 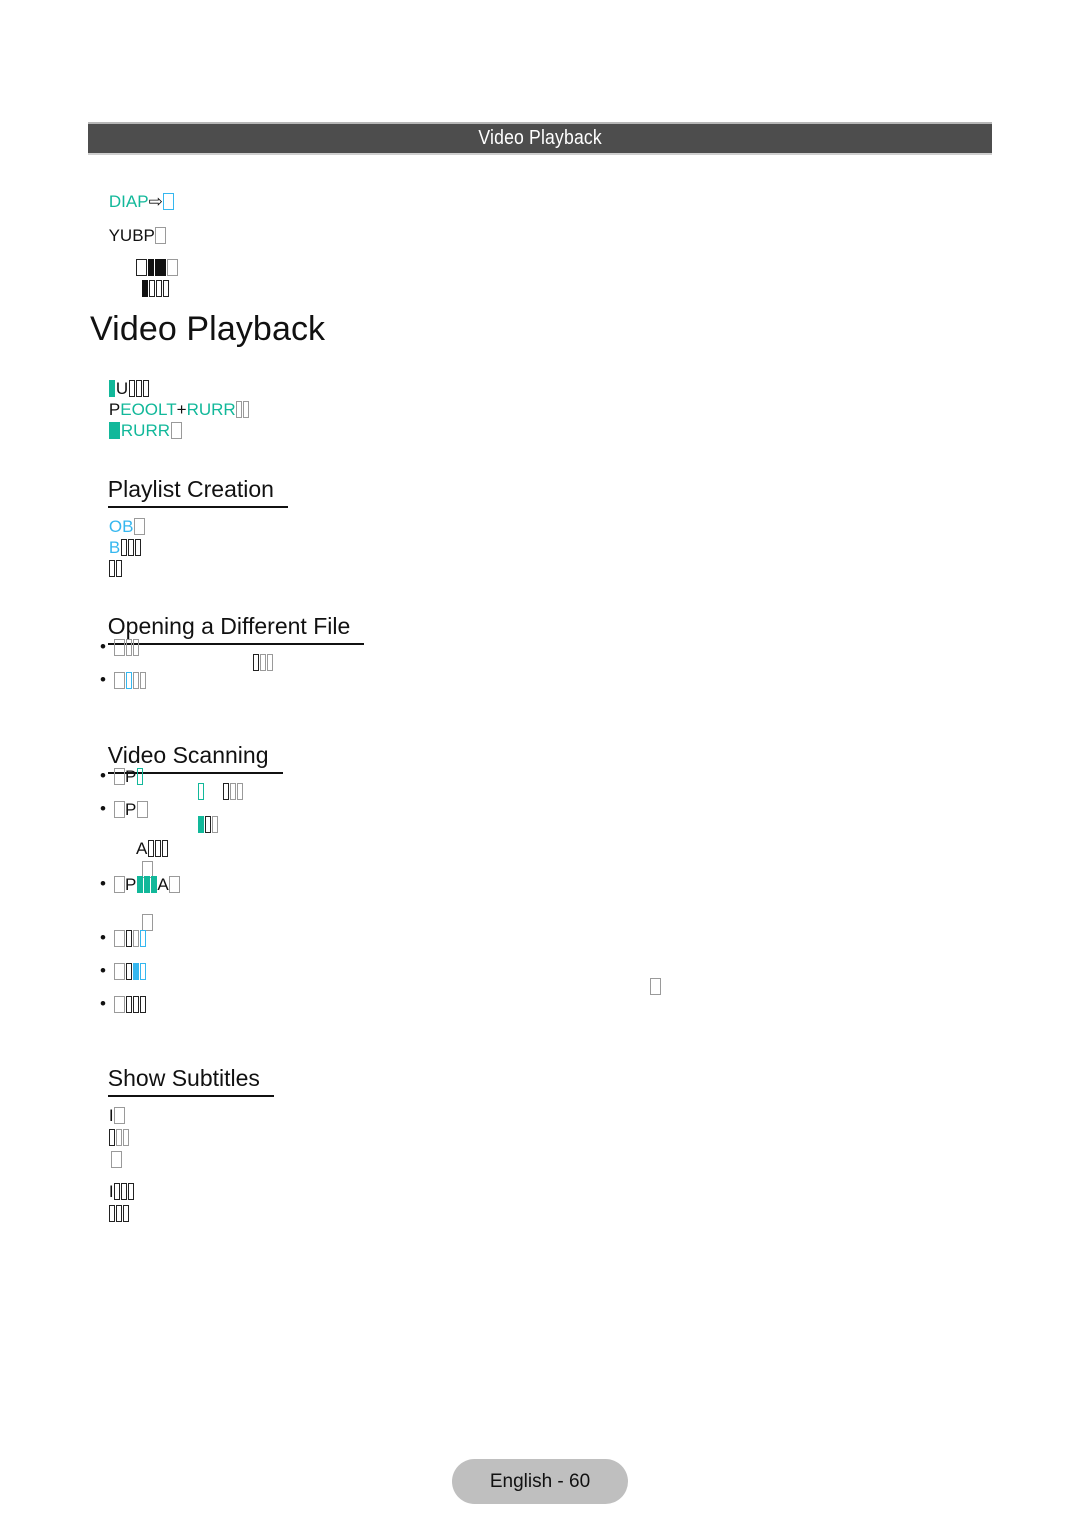 What do you see at coordinates (155, 201) in the screenshot?
I see `breadcrumb-arrow-icon: ⇨` at bounding box center [155, 201].